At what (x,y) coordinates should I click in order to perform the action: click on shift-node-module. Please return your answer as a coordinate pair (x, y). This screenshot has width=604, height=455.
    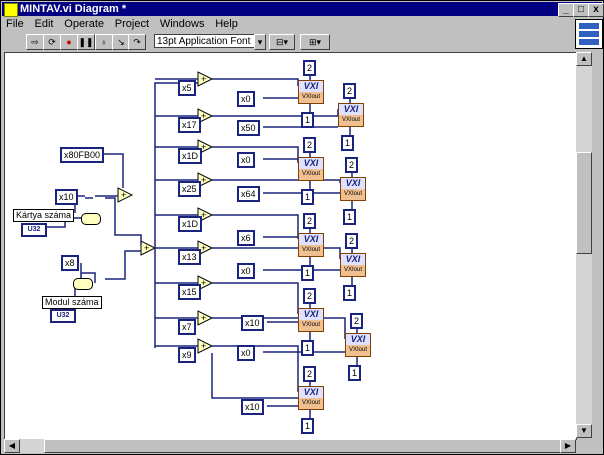
    Looking at the image, I should click on (83, 284).